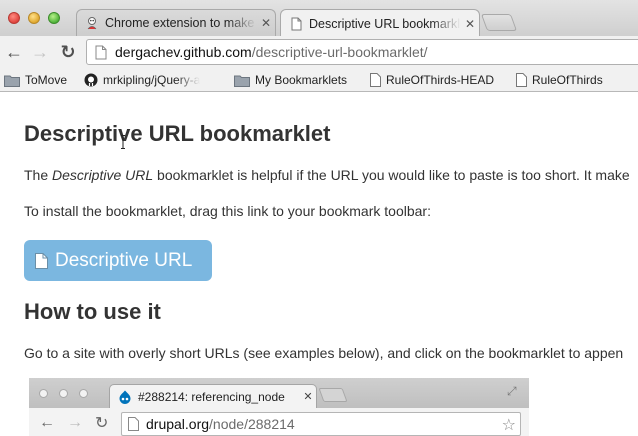  I want to click on bookmark-jquery: mrkipling/jQuery-a, so click(150, 80).